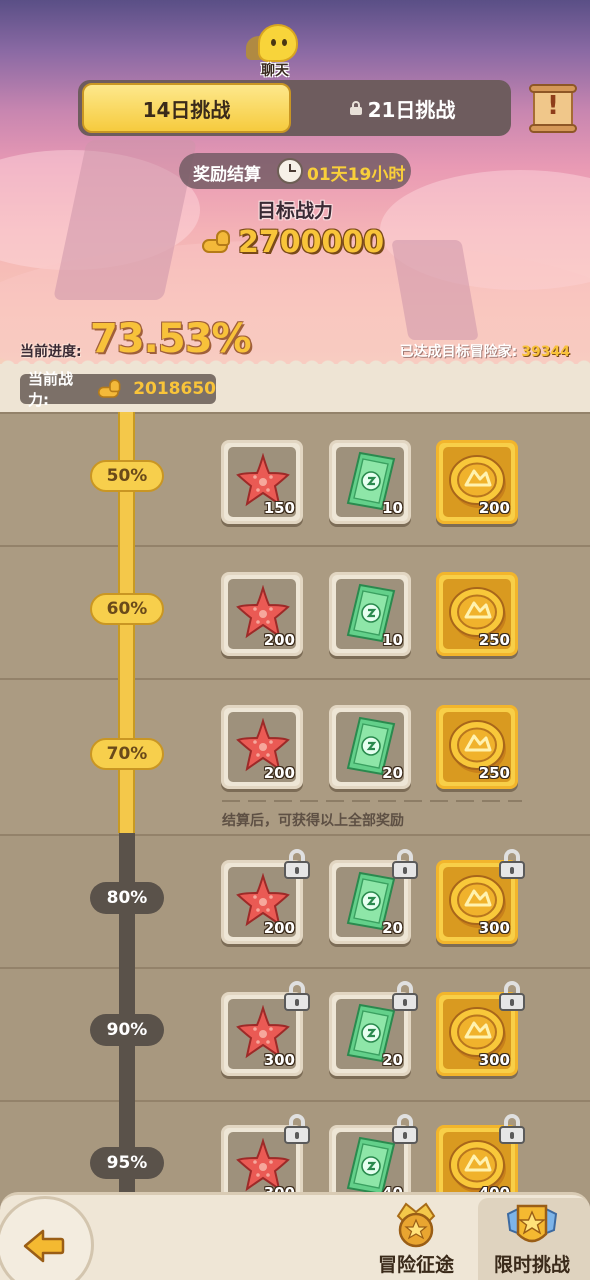  I want to click on target-power: 2700000, so click(293, 242).